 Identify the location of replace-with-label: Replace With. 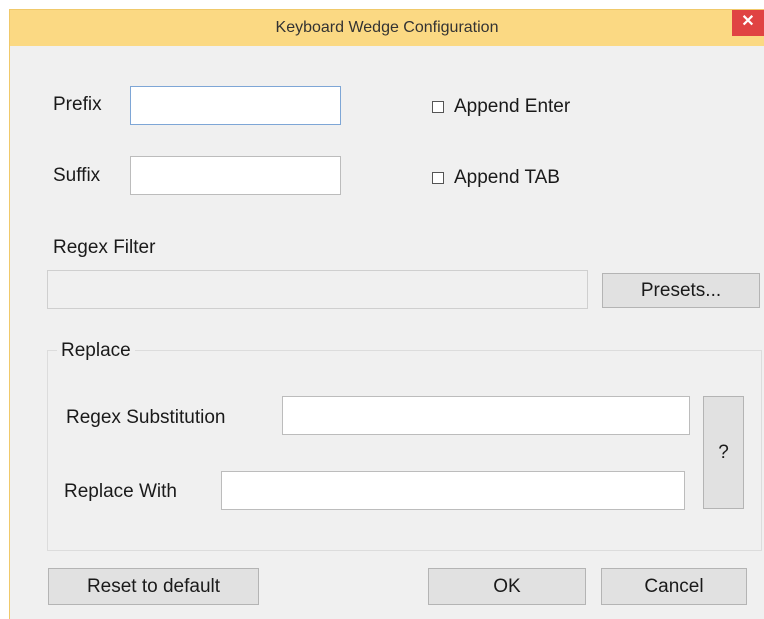
(120, 491).